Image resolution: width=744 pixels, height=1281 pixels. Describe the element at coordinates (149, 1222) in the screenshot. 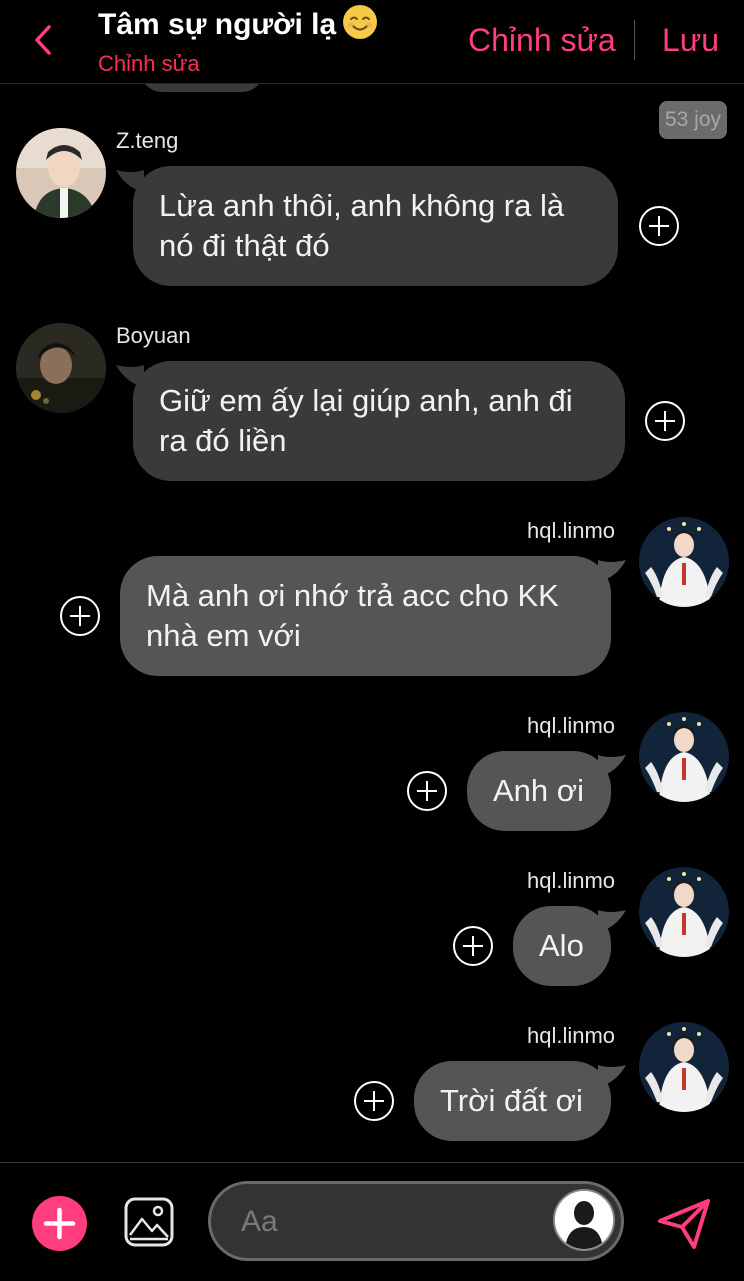

I see `image-gallery-icon` at that location.